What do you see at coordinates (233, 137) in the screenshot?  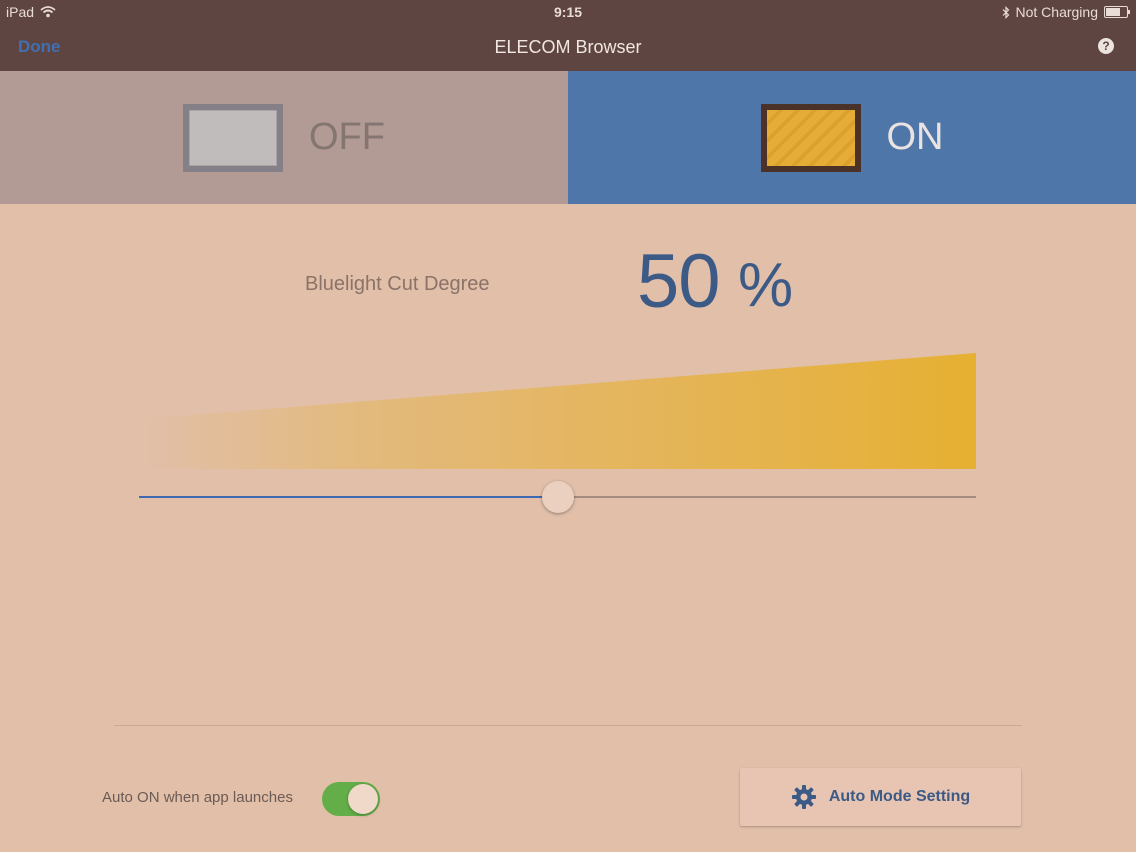 I see `screen-off-icon` at bounding box center [233, 137].